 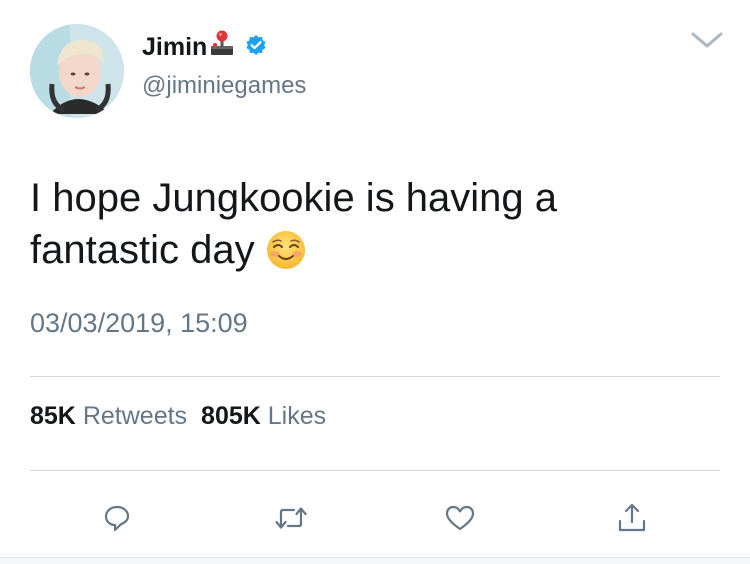 I want to click on avatar, so click(x=77, y=71).